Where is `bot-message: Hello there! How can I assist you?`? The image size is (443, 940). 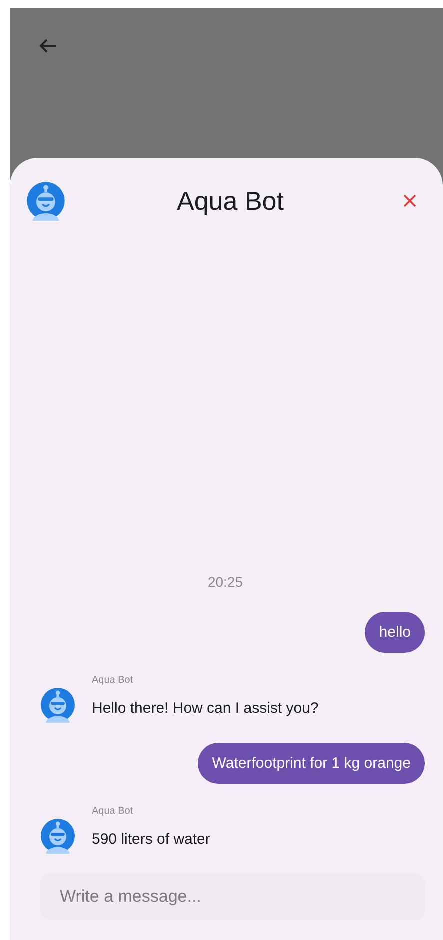 bot-message: Hello there! How can I assist you? is located at coordinates (205, 709).